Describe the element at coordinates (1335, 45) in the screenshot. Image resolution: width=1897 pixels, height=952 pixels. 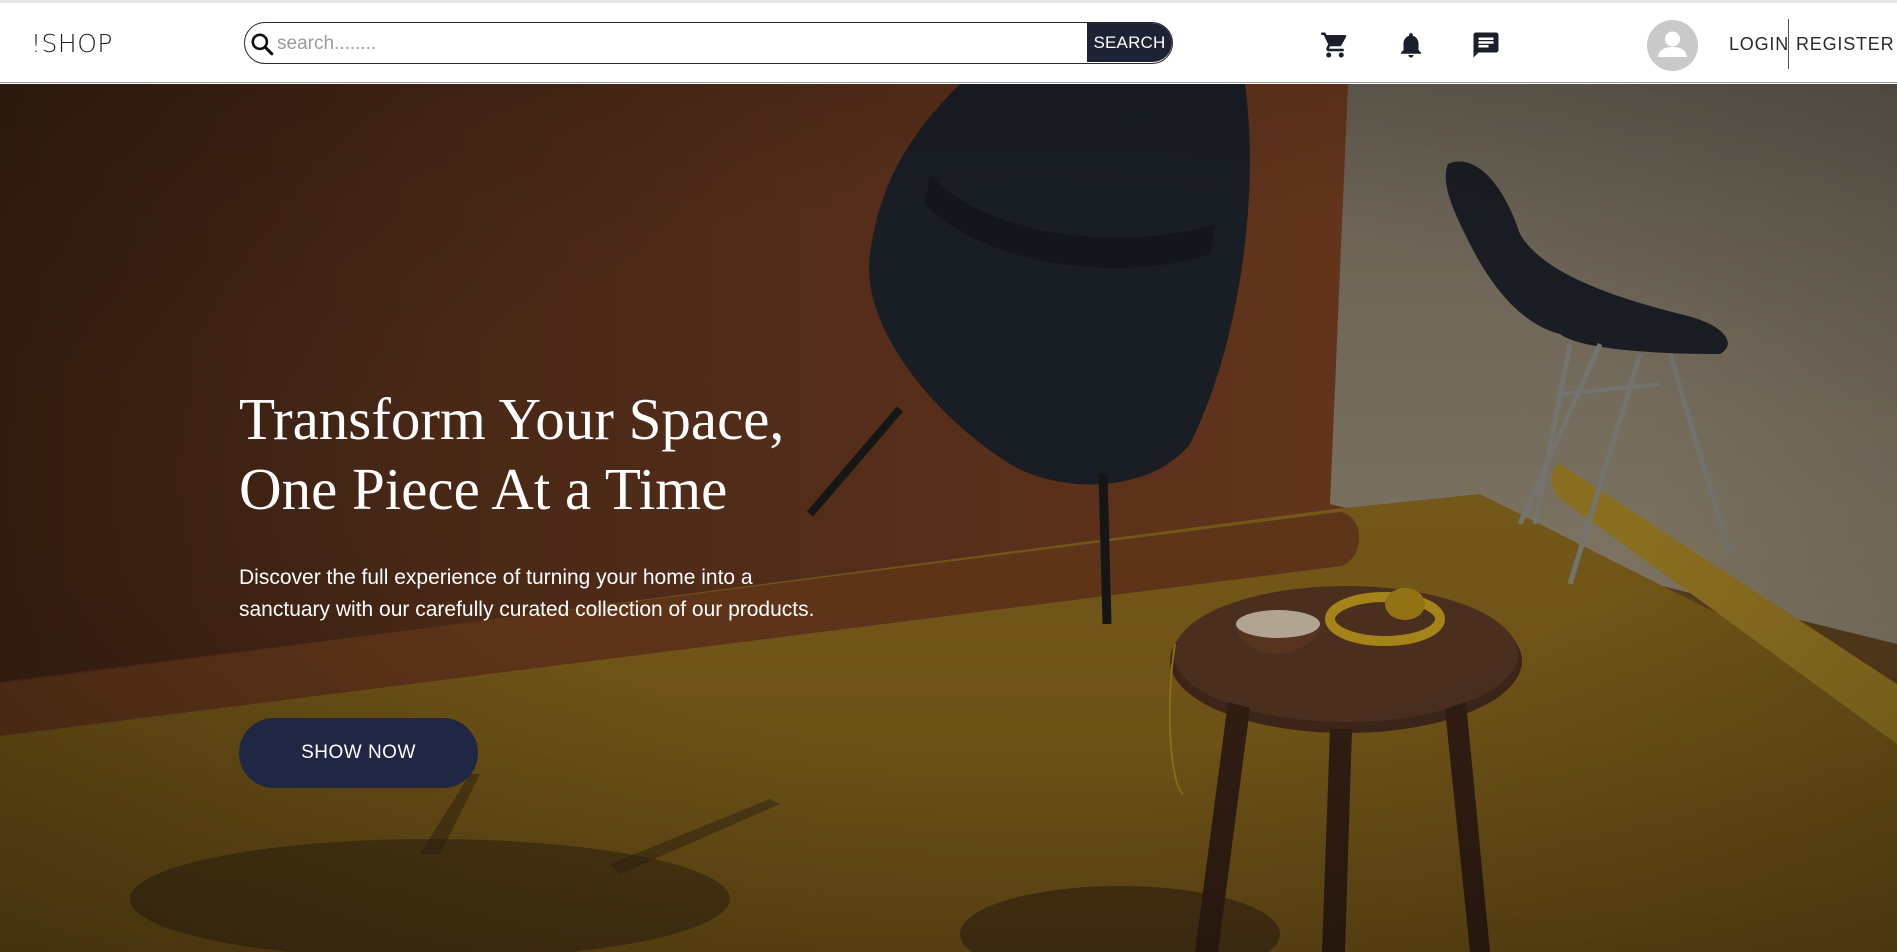
I see `cart-icon` at that location.